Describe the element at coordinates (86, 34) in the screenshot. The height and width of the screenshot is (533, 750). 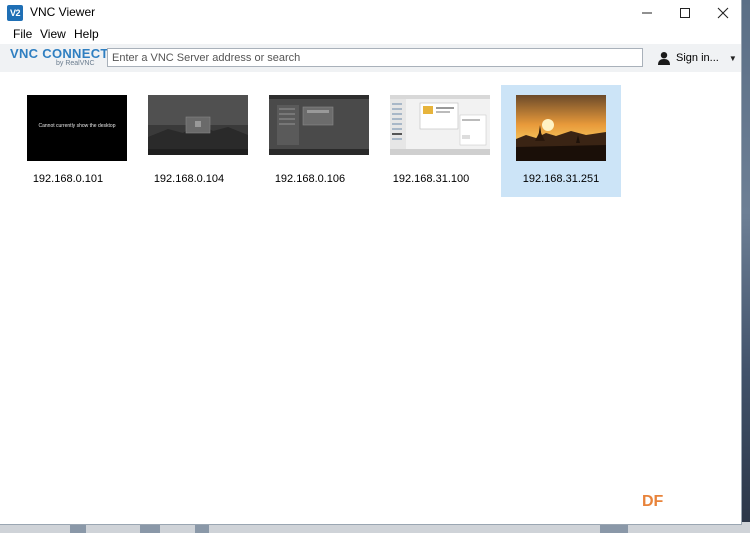
I see `menu-help: Help` at that location.